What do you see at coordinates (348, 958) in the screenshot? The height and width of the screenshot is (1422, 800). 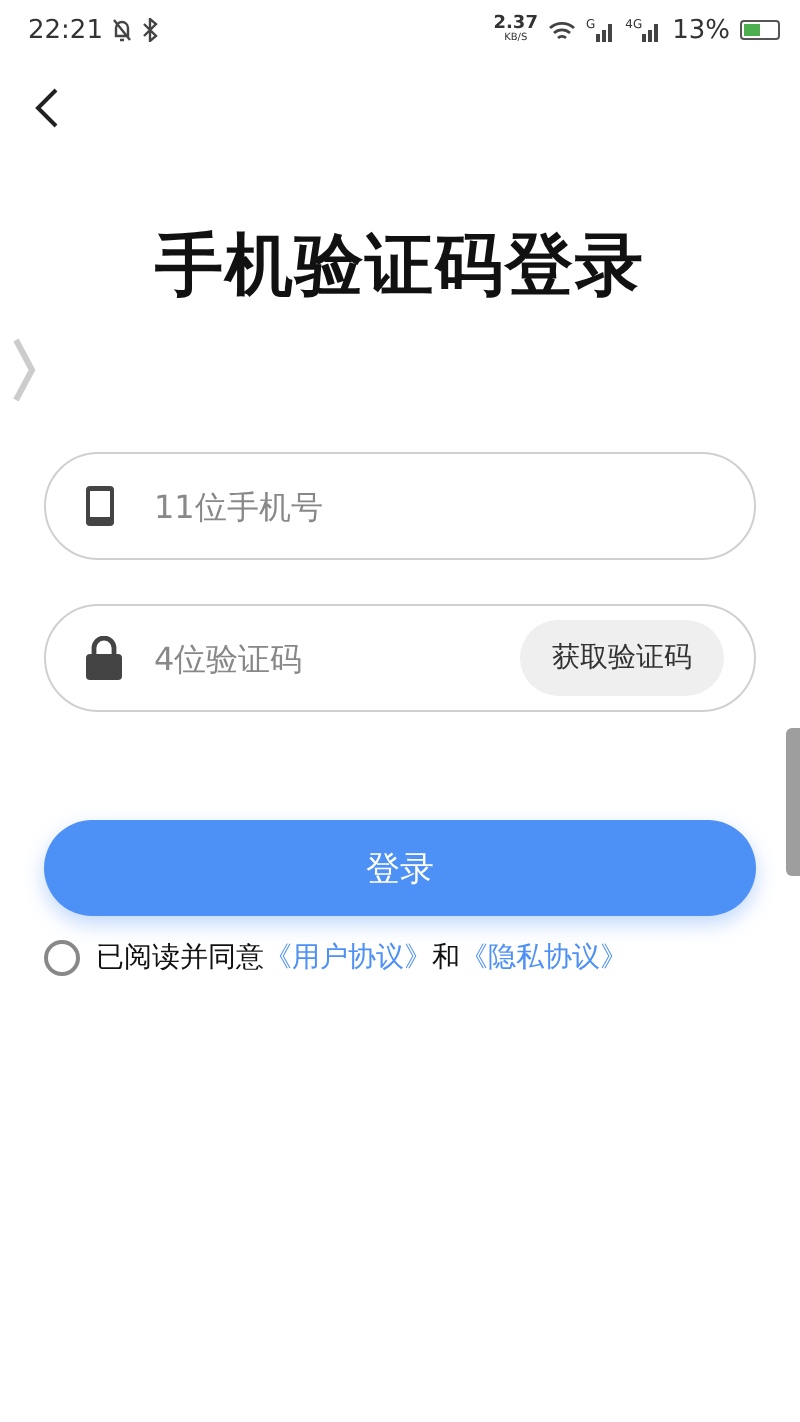 I see `user-agreement-link: 《用户协议》` at bounding box center [348, 958].